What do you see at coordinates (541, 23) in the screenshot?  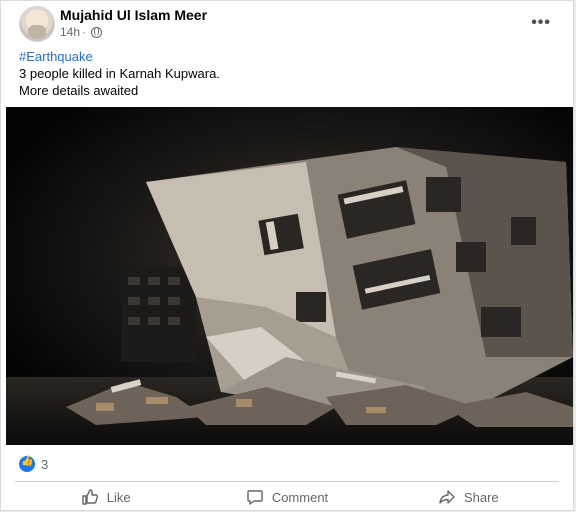 I see `more-options-icon: •••` at bounding box center [541, 23].